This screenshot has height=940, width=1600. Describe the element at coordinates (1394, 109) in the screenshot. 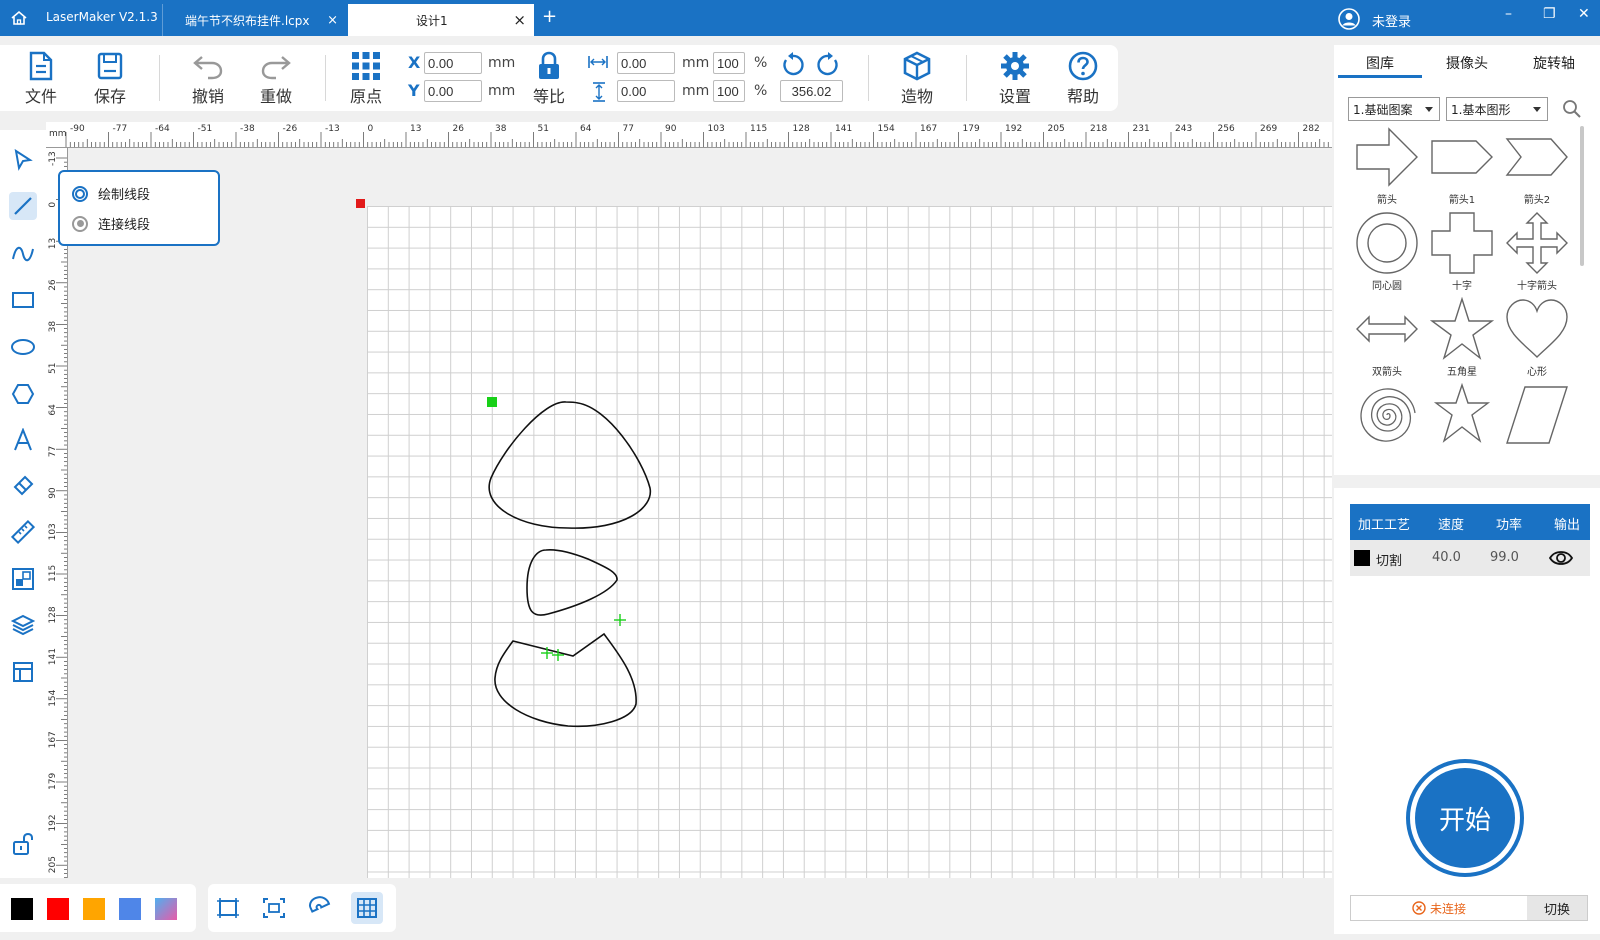

I see `category-select: 1.基础图案` at that location.